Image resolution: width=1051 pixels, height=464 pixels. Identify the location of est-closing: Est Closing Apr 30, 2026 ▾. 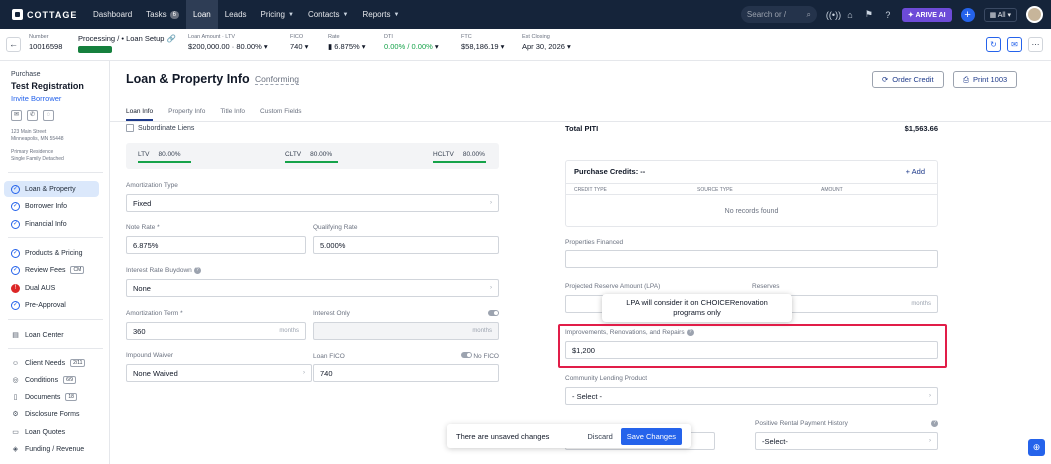
(546, 42).